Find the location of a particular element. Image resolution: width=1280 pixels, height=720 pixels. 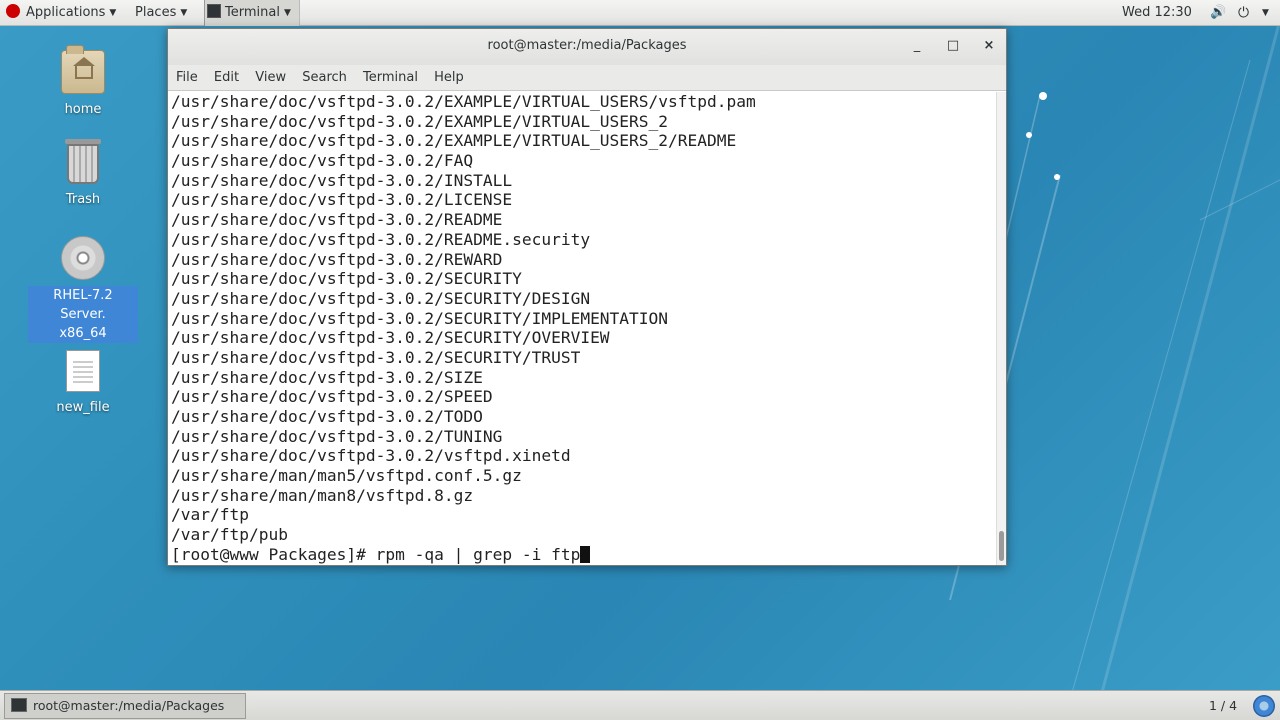

terminal-app-menu: Terminal ▼ is located at coordinates (252, 13).